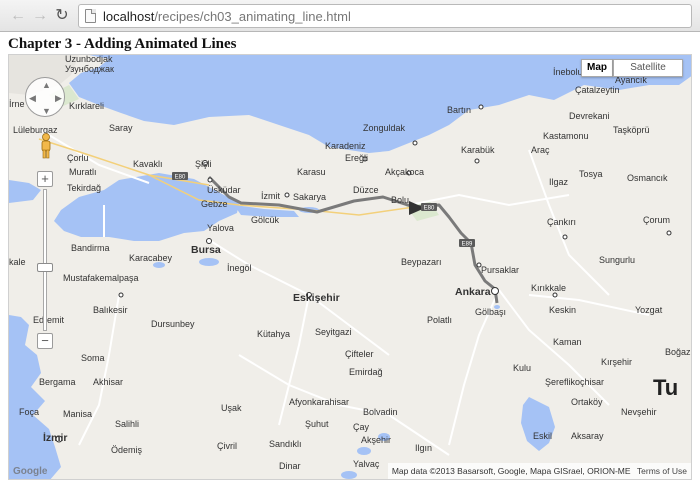 The width and height of the screenshot is (700, 489). What do you see at coordinates (366, 190) in the screenshot?
I see `map-label: Düzce` at bounding box center [366, 190].